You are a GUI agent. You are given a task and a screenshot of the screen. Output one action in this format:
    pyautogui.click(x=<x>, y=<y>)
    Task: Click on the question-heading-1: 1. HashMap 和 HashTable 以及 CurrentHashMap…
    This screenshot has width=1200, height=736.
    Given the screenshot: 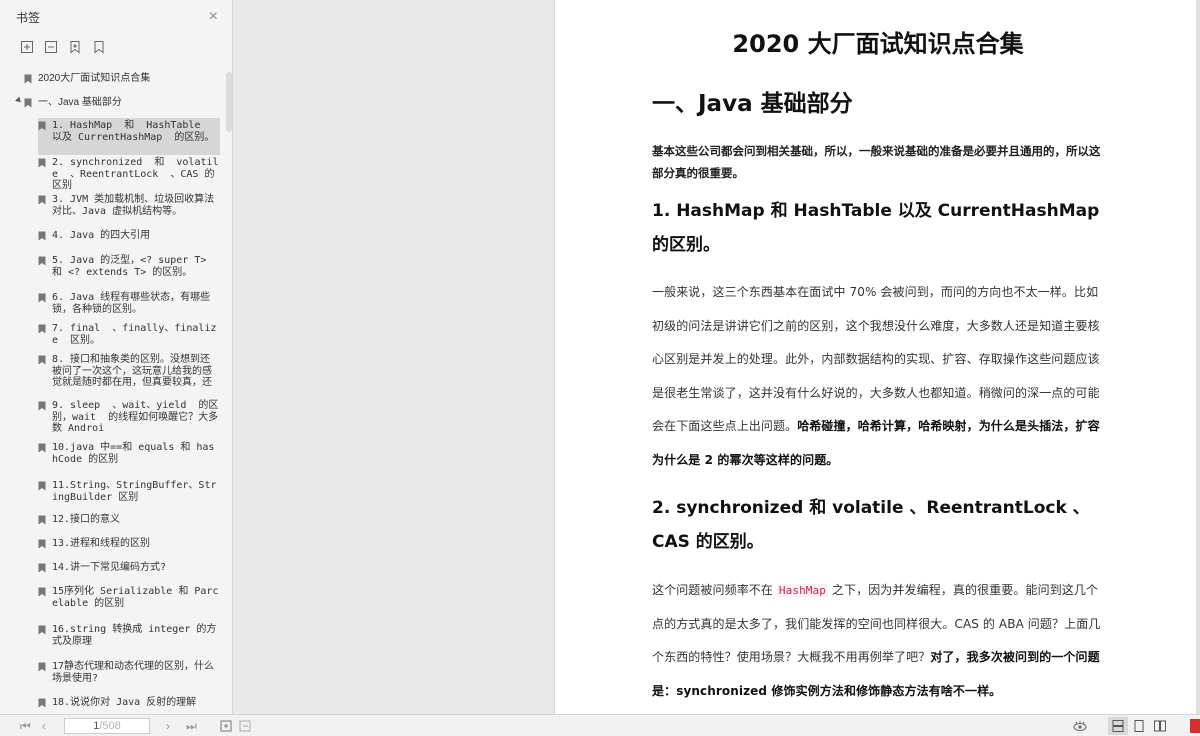 What is the action you would take?
    pyautogui.click(x=876, y=228)
    